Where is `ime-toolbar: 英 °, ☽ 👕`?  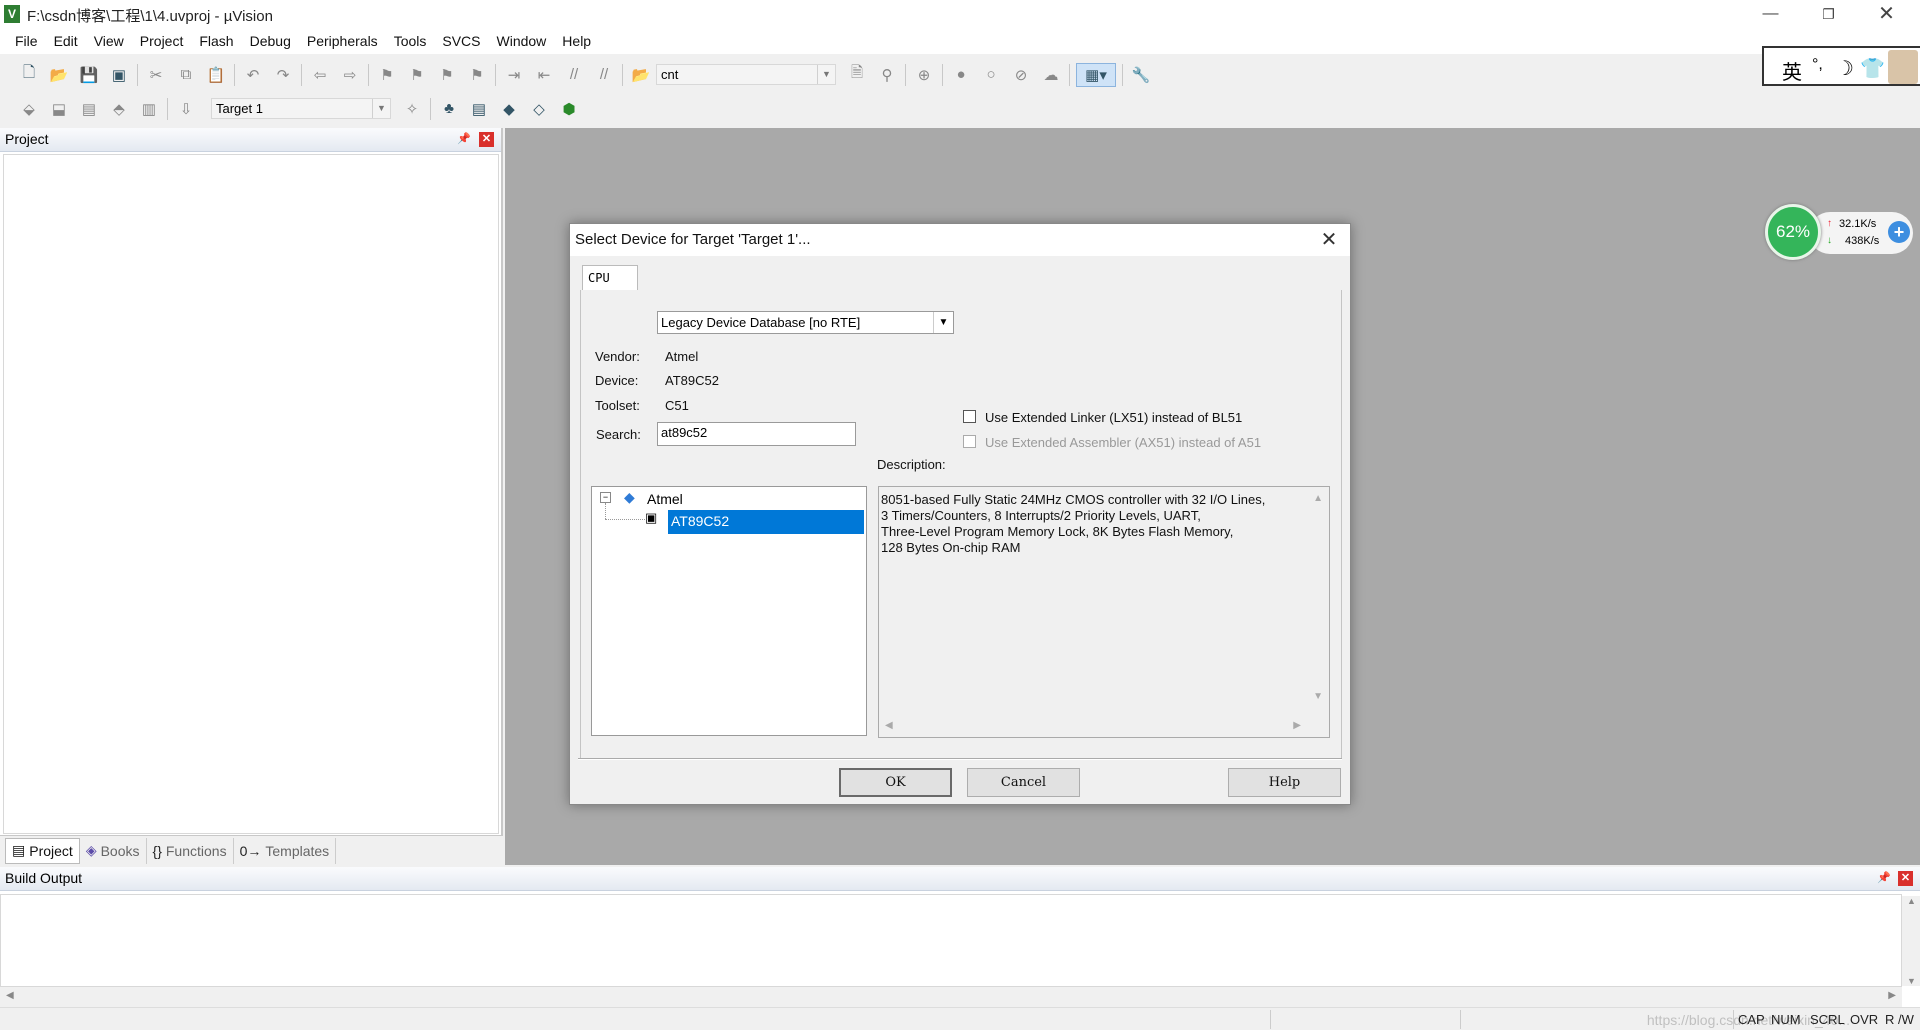 ime-toolbar: 英 °, ☽ 👕 is located at coordinates (1841, 66).